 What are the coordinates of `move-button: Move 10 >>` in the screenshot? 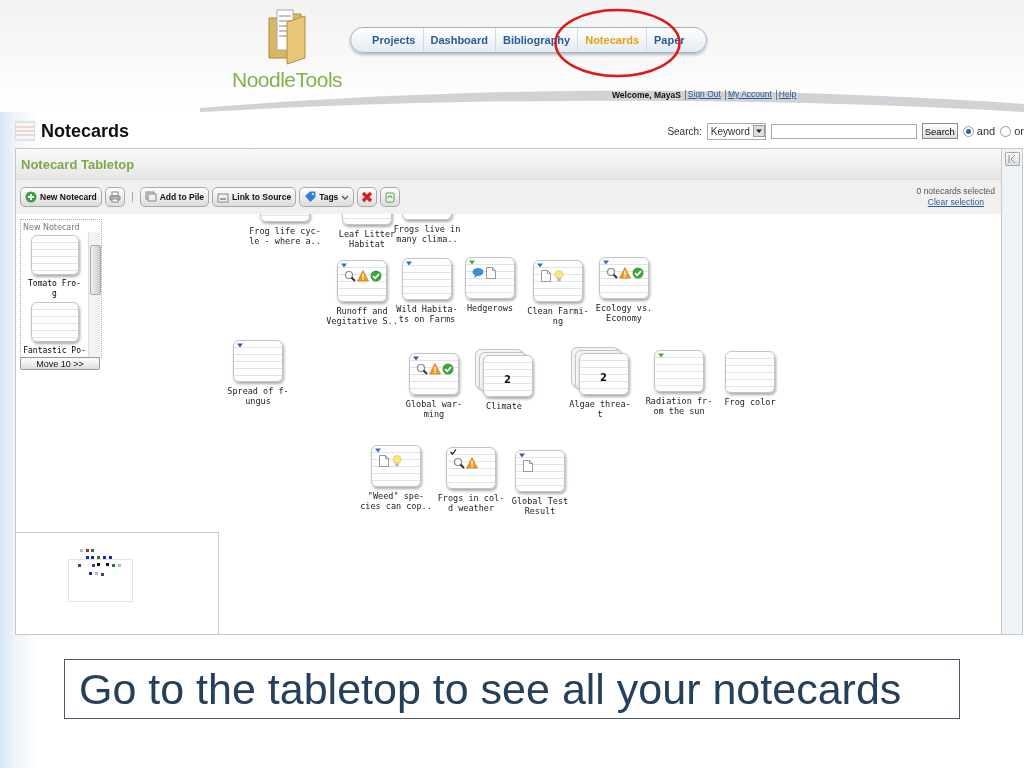 It's located at (60, 363).